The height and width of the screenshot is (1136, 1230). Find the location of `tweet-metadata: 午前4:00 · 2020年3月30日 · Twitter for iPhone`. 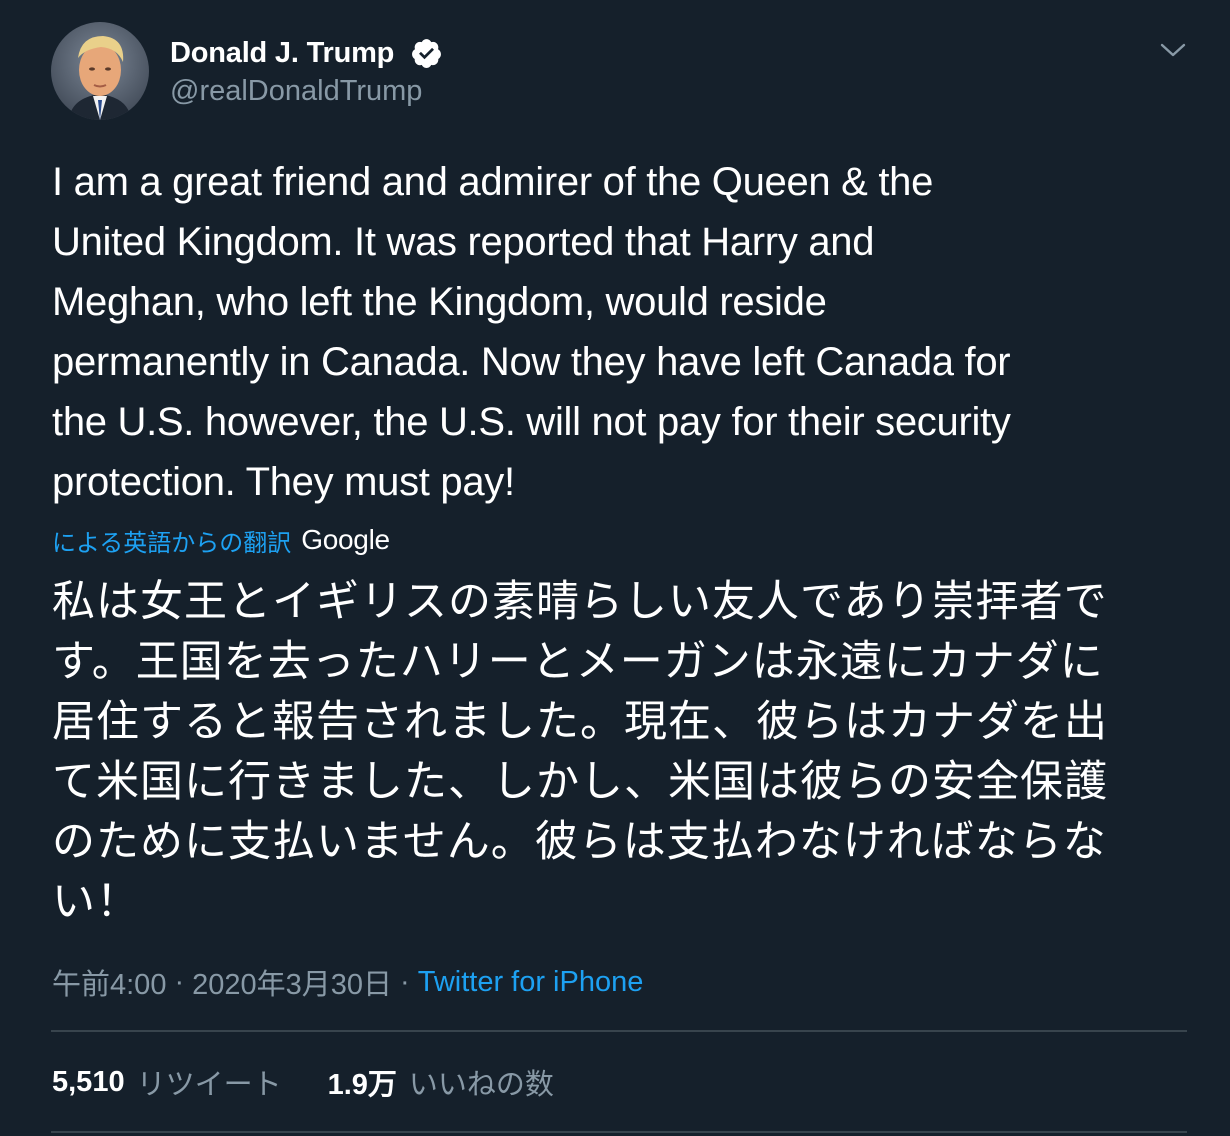

tweet-metadata: 午前4:00 · 2020年3月30日 · Twitter for iPhone is located at coordinates (347, 982).